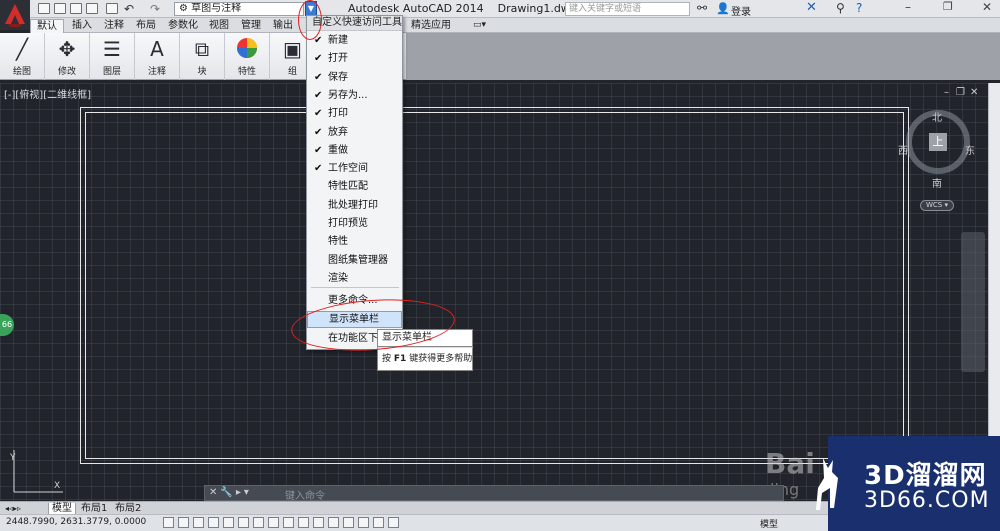 This screenshot has width=1000, height=531. Describe the element at coordinates (168, 522) in the screenshot. I see `infer-constraints-icon` at that location.